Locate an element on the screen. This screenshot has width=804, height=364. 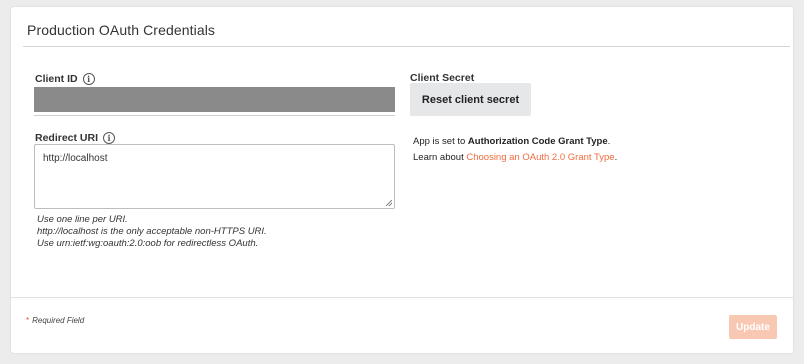
title-divider is located at coordinates (406, 46).